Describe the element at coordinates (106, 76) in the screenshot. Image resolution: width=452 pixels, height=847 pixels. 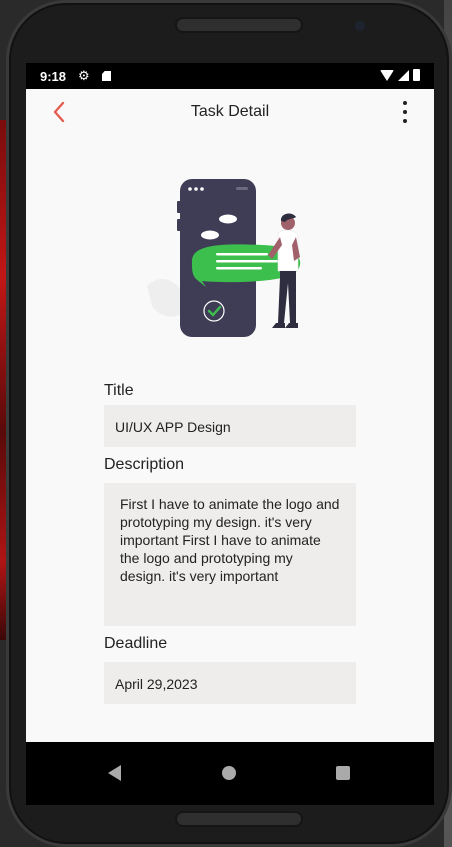
I see `sd-card-icon` at that location.